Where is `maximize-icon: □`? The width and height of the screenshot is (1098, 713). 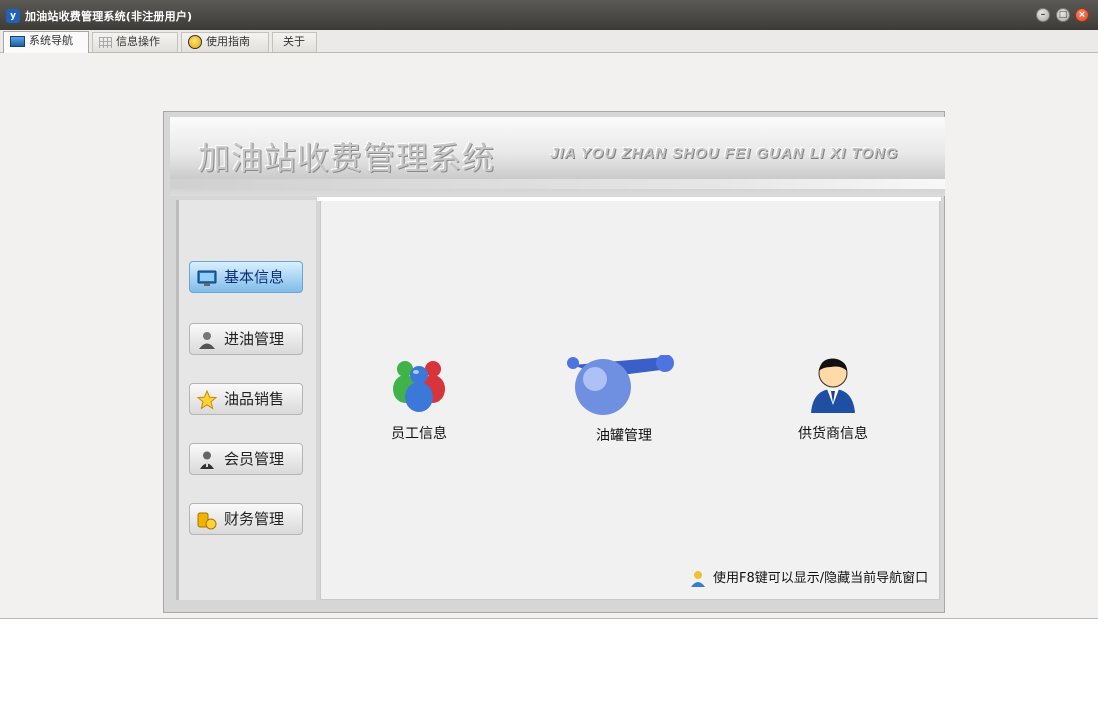
maximize-icon: □ is located at coordinates (1063, 15).